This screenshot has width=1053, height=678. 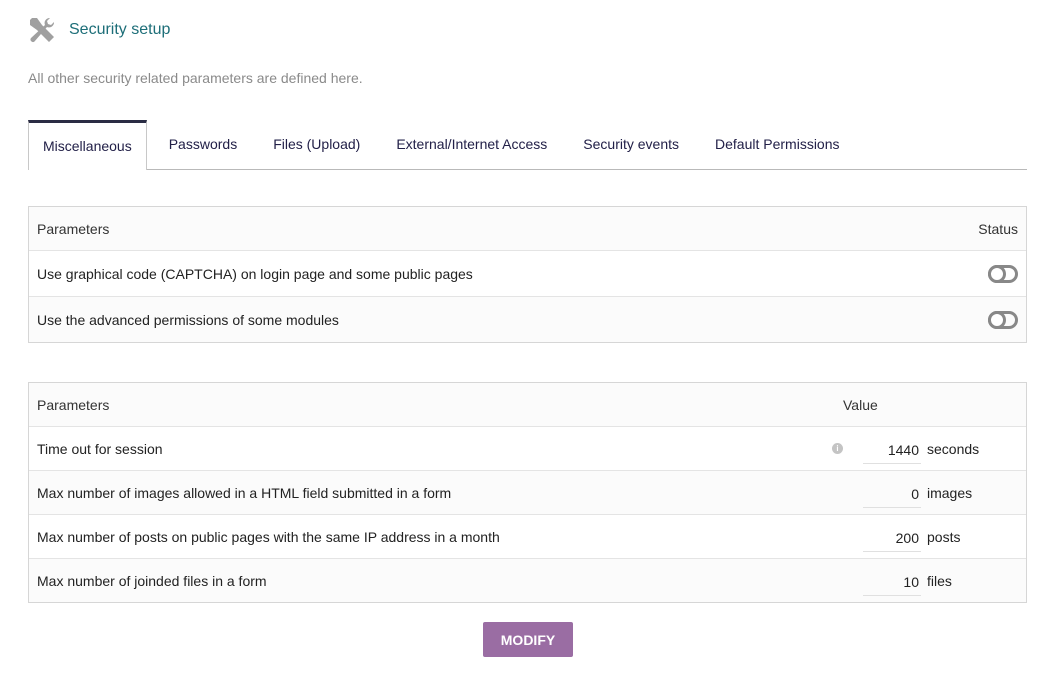 I want to click on tab-miscellaneous: Miscellaneous, so click(x=87, y=145).